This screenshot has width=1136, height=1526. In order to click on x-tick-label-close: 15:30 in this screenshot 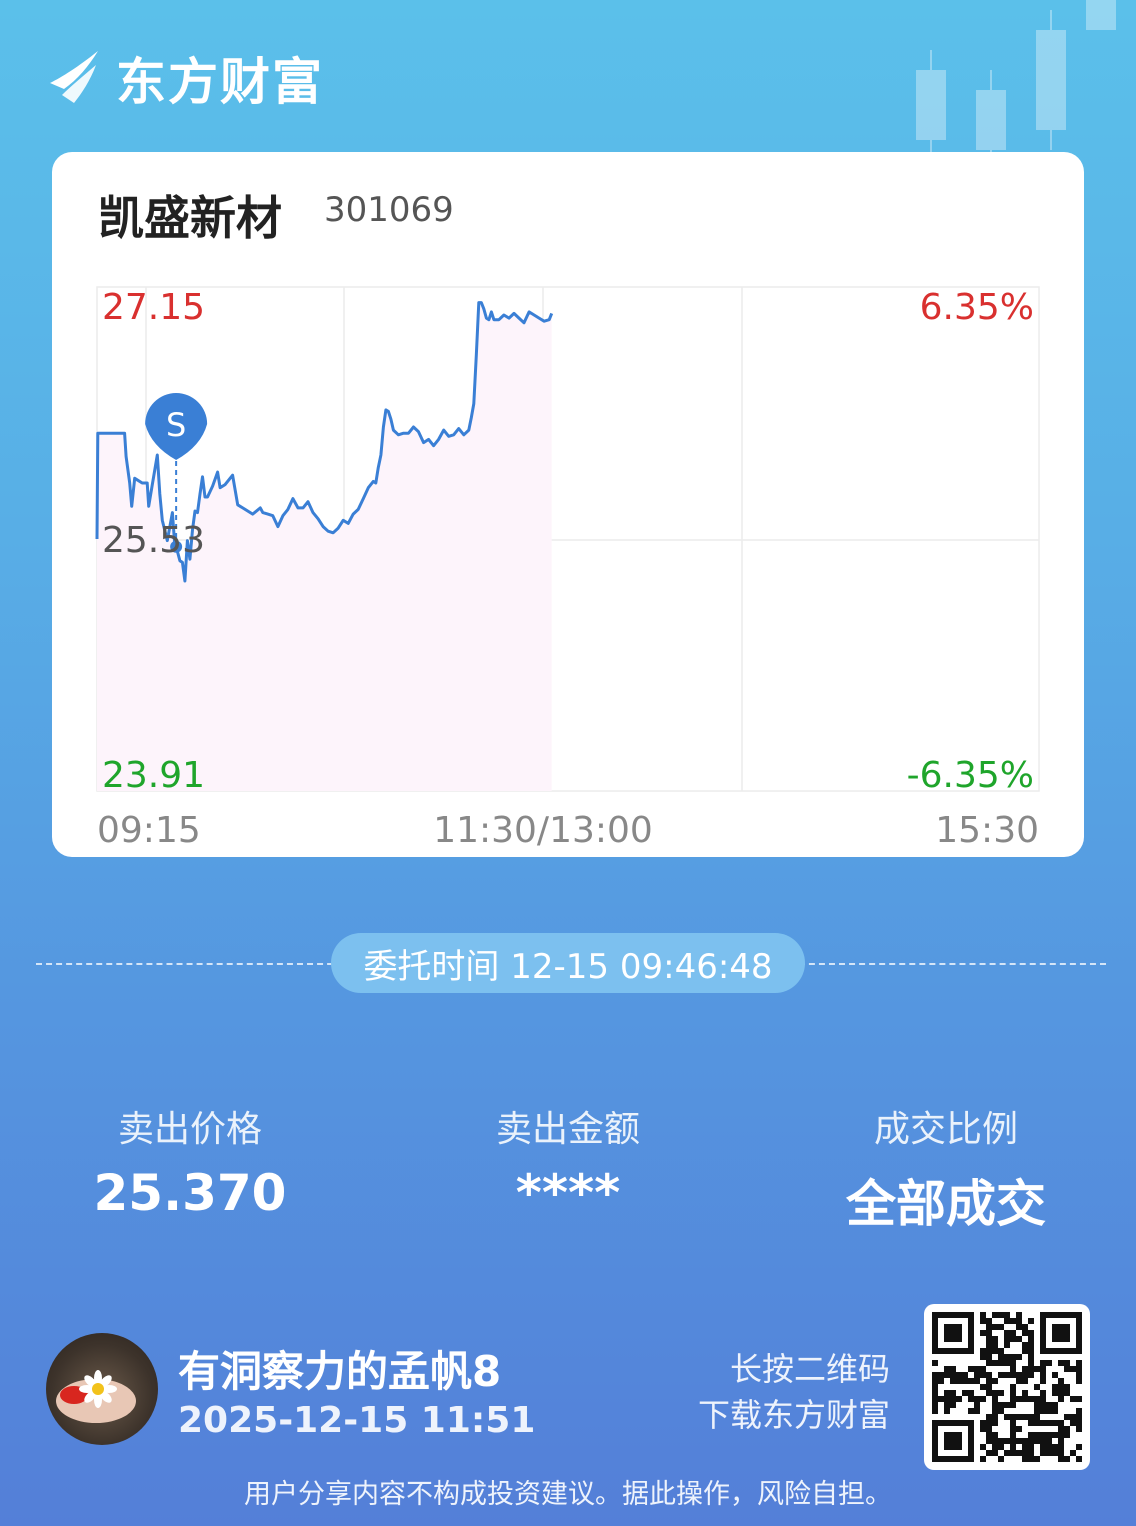, I will do `click(987, 830)`.